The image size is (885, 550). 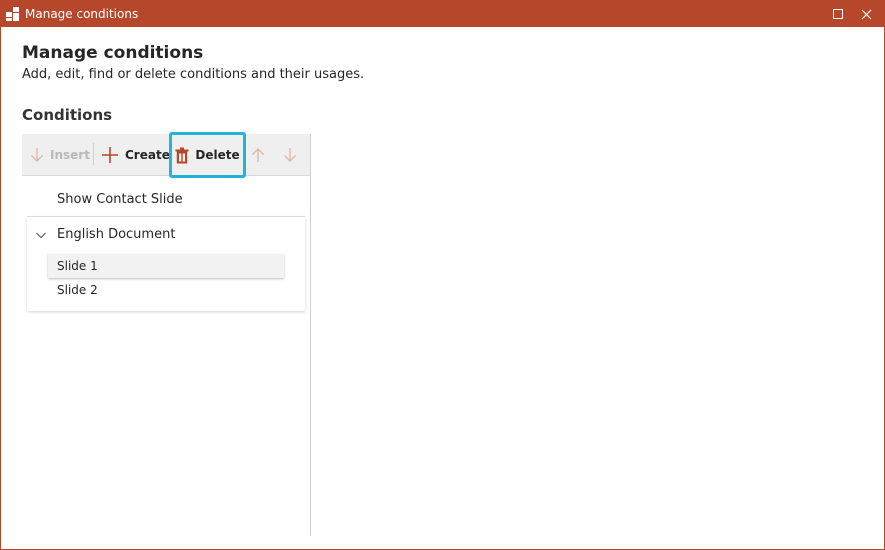 I want to click on conditions-section-title: Conditions, so click(x=67, y=115).